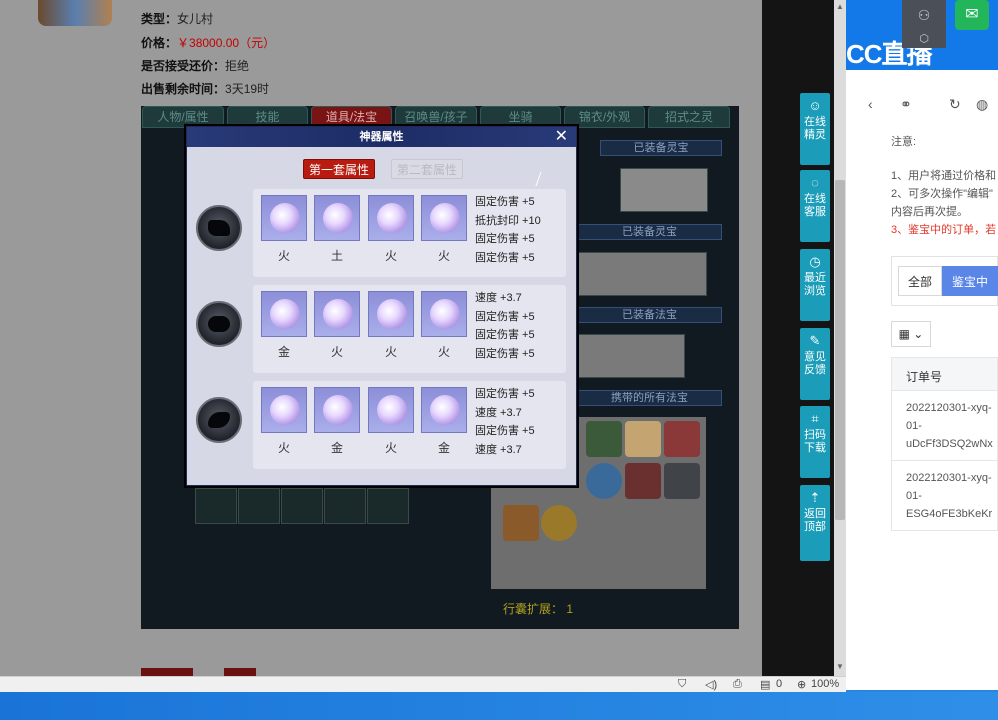  I want to click on tab-all: 全部, so click(920, 281).